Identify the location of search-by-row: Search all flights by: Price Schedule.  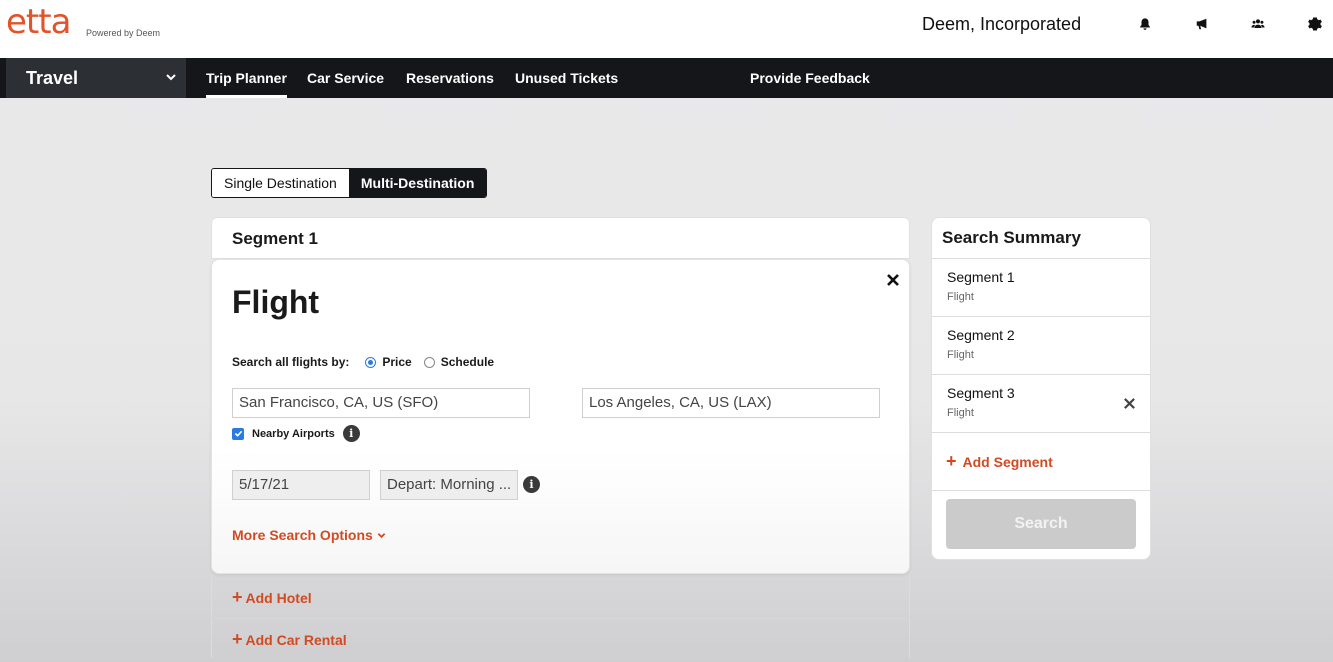
(363, 362).